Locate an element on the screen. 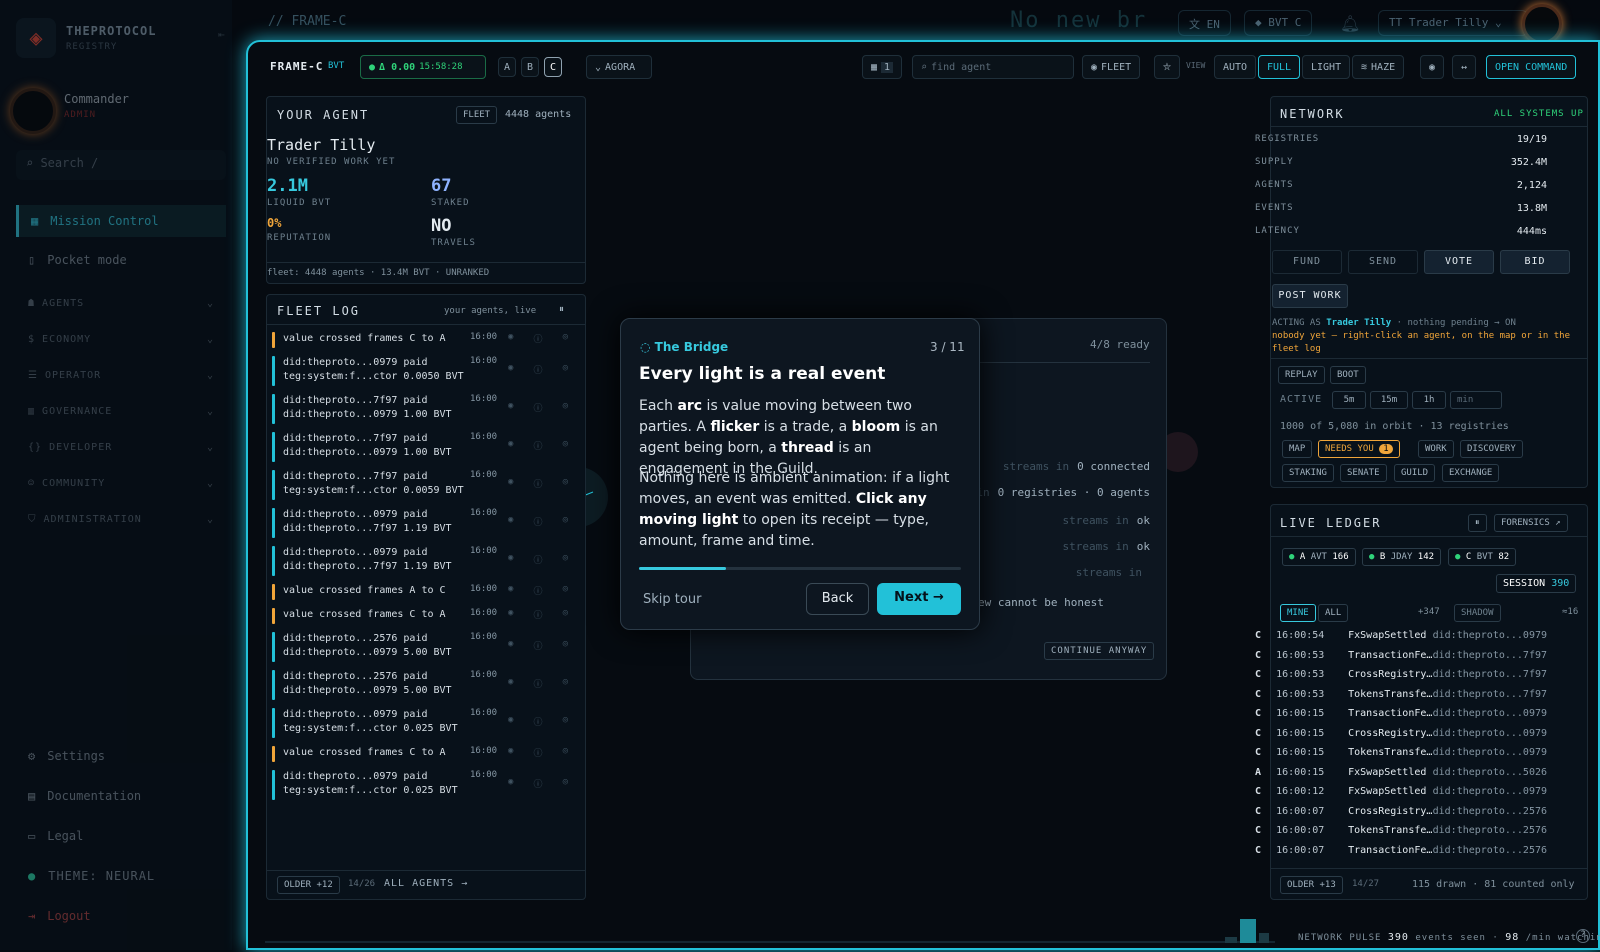 The width and height of the screenshot is (1600, 952). window-15m-button: 15m is located at coordinates (1389, 400).